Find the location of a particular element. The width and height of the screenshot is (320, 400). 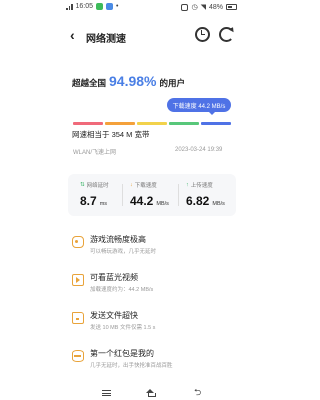

signal-icon is located at coordinates (69, 6).